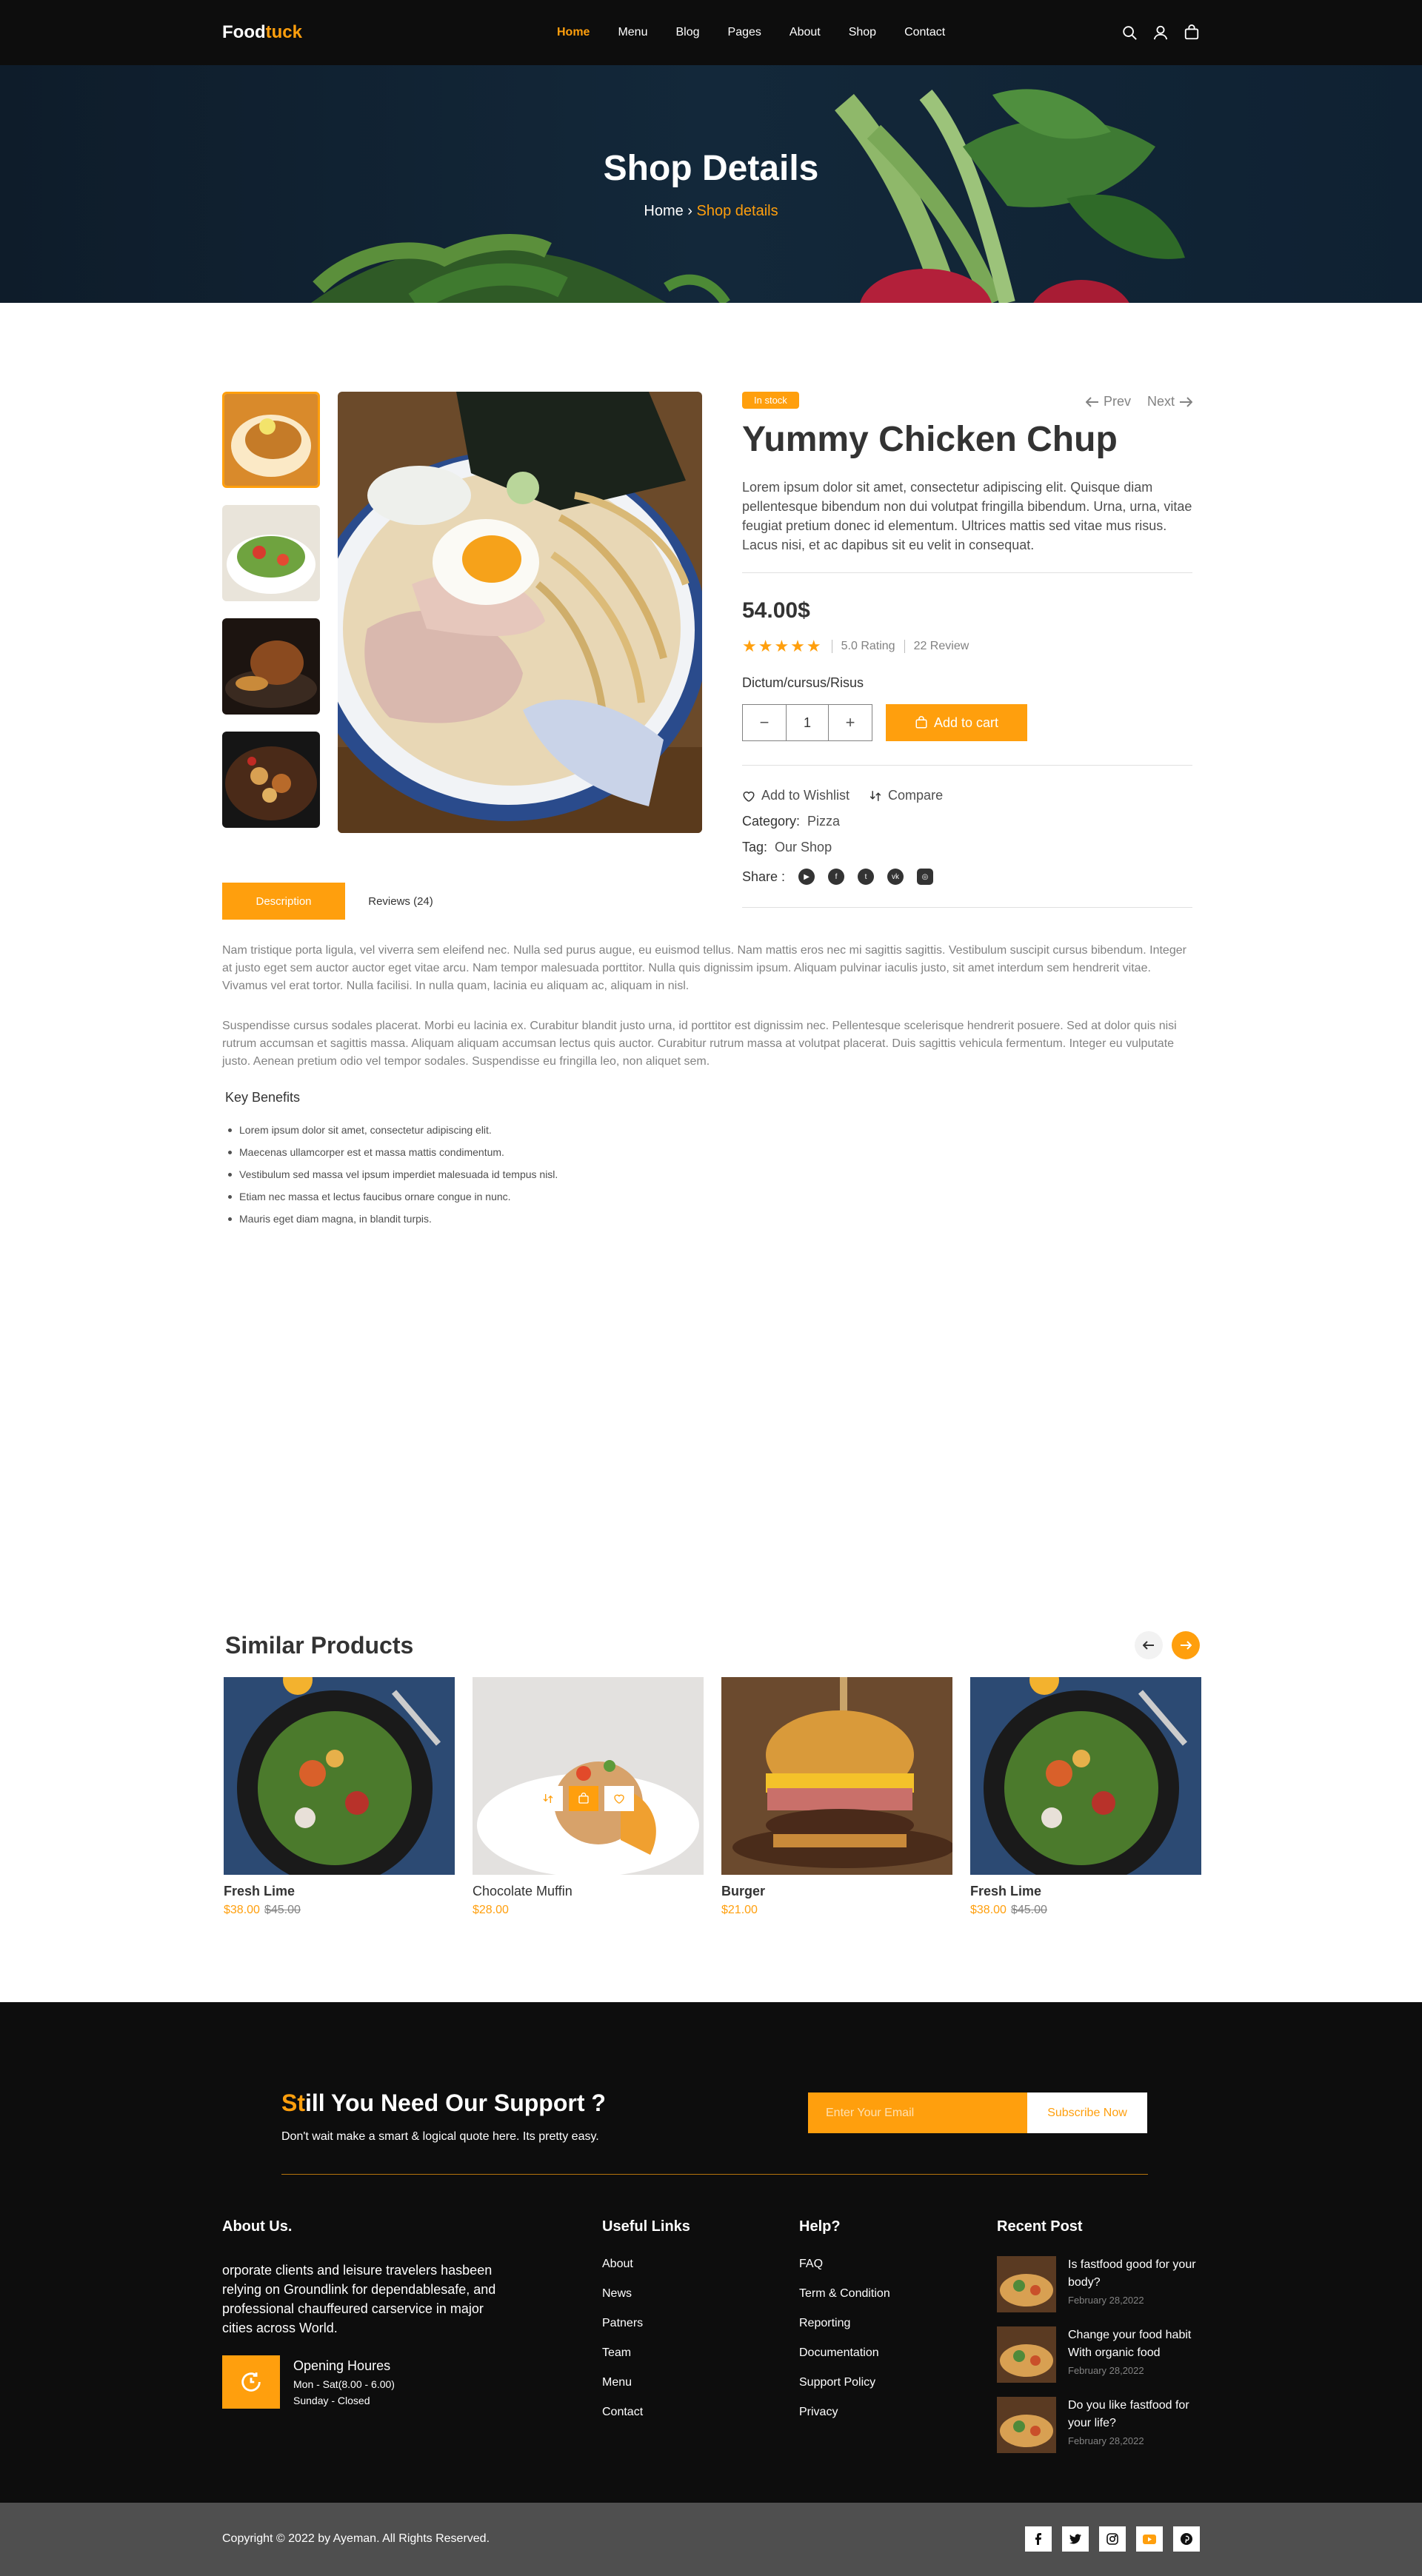  What do you see at coordinates (663, 211) in the screenshot?
I see `breadcrumb-home: Home` at bounding box center [663, 211].